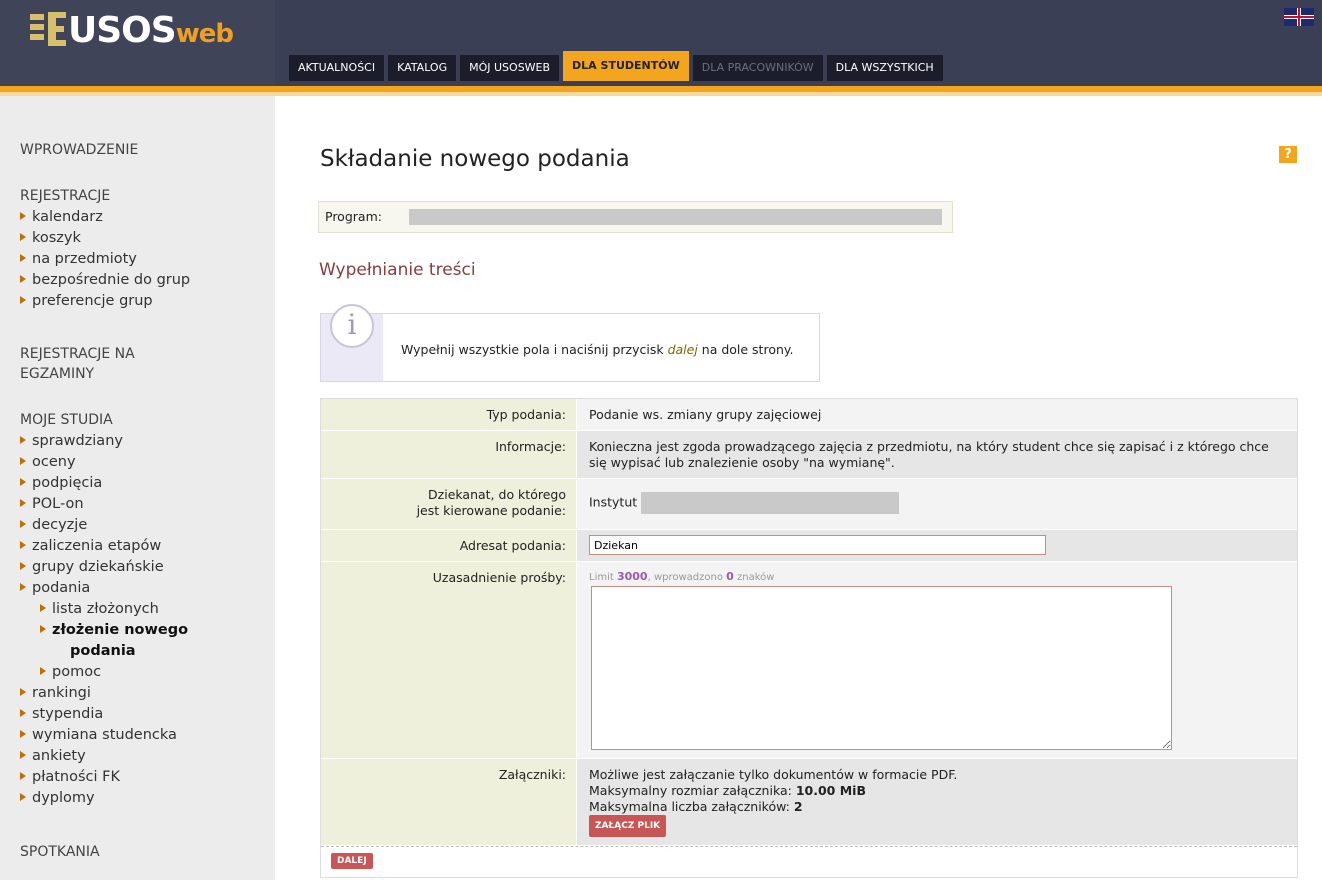 This screenshot has width=1322, height=880. Describe the element at coordinates (77, 364) in the screenshot. I see `sidebar-section-rejestracje-na-egzaminy: REJESTRACJE NA EGZAMINY` at that location.